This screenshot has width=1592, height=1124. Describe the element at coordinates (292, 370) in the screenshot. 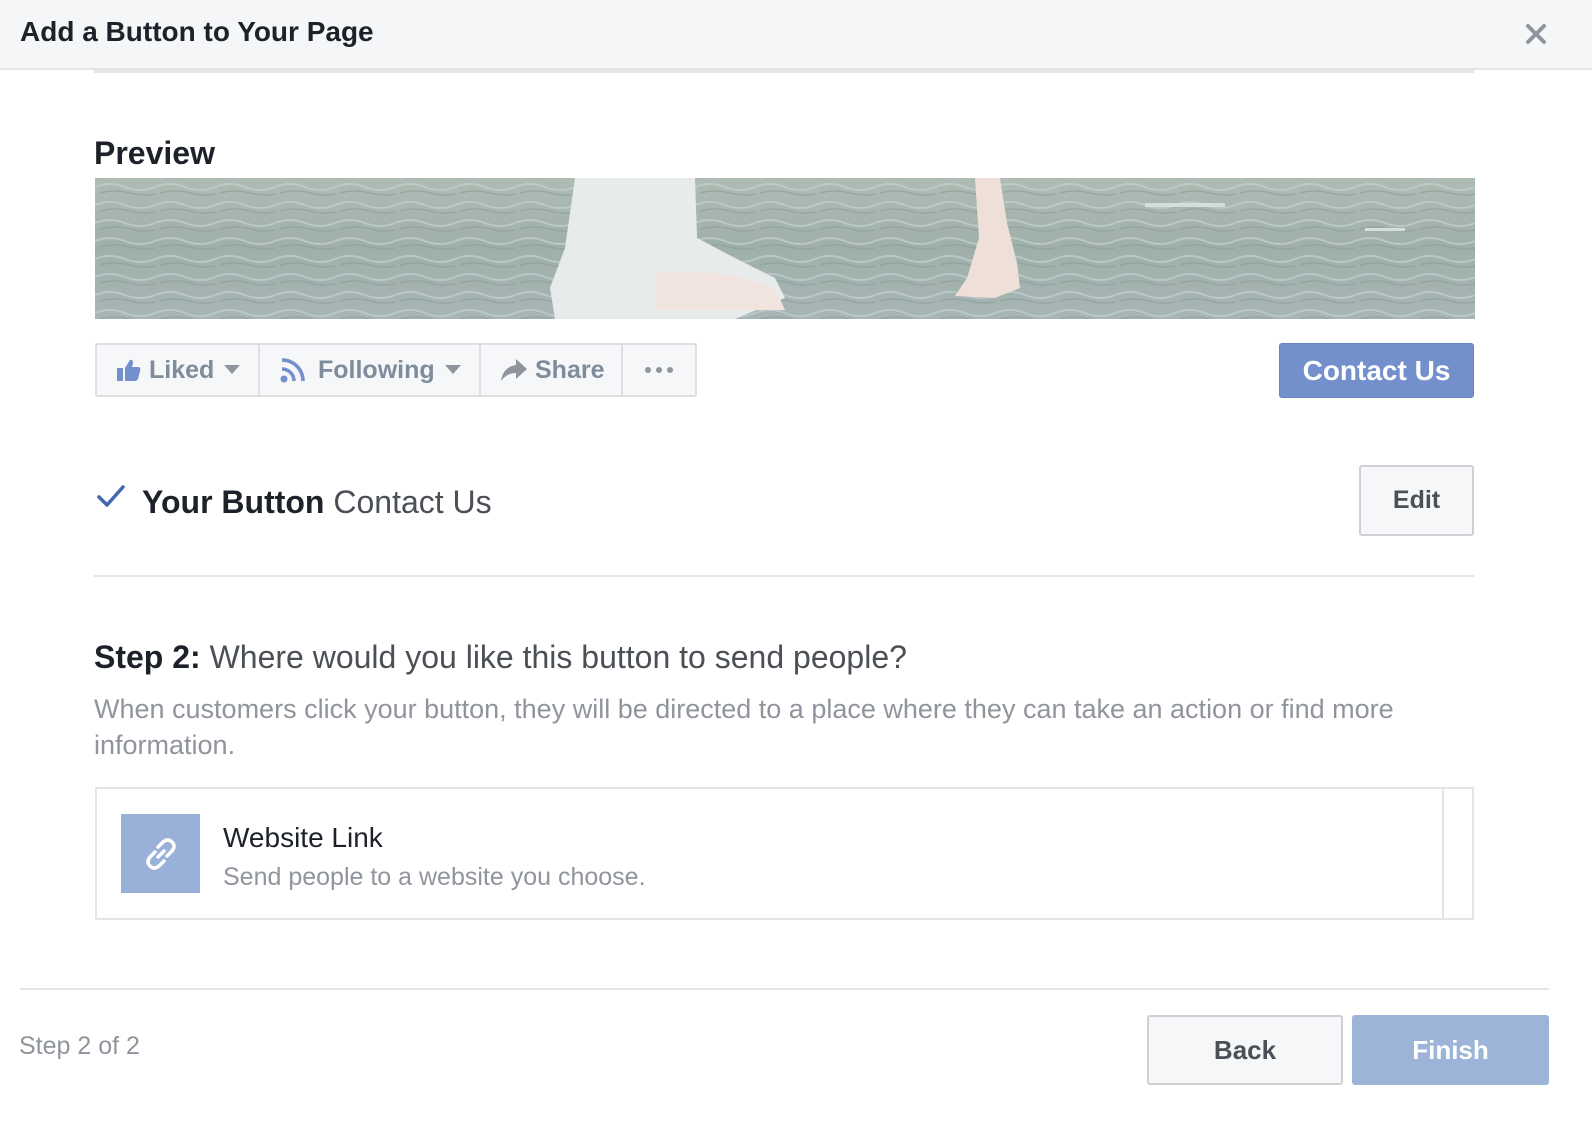

I see `rss-icon` at that location.